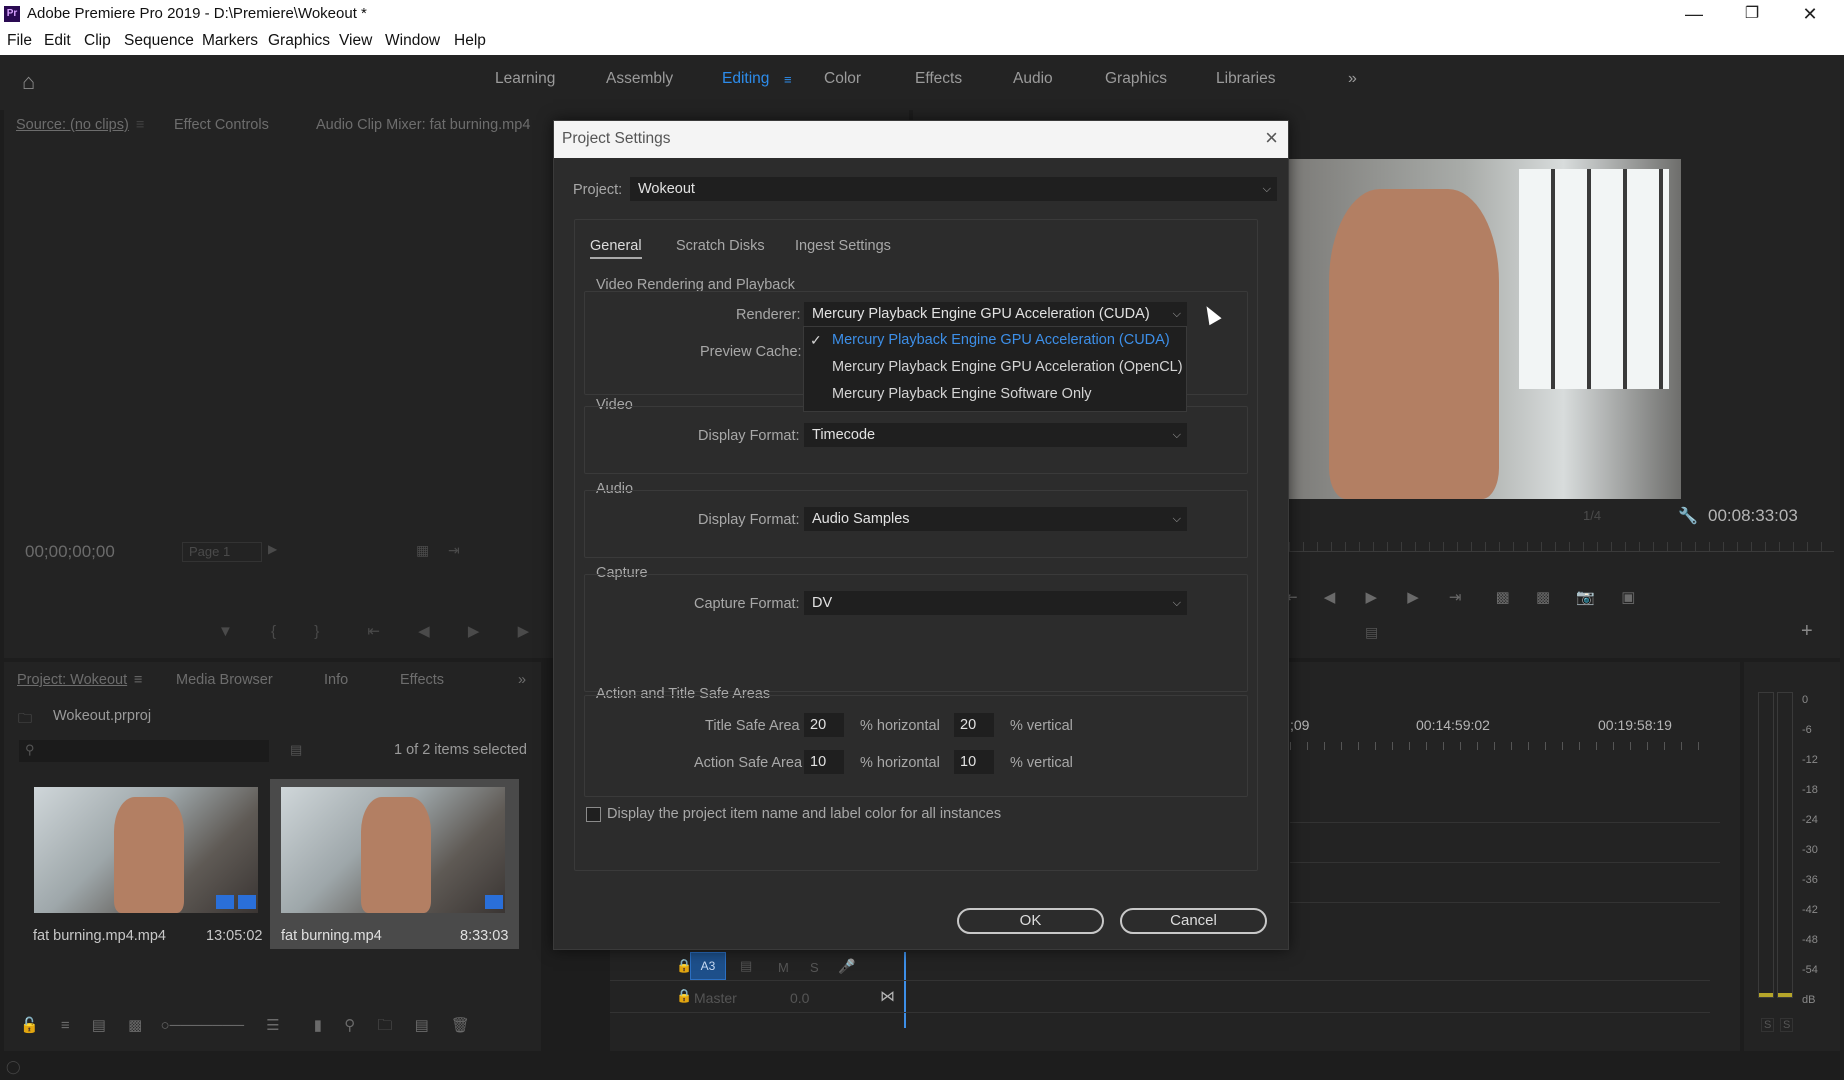  I want to click on workspace-tab-learning: Learning, so click(525, 79).